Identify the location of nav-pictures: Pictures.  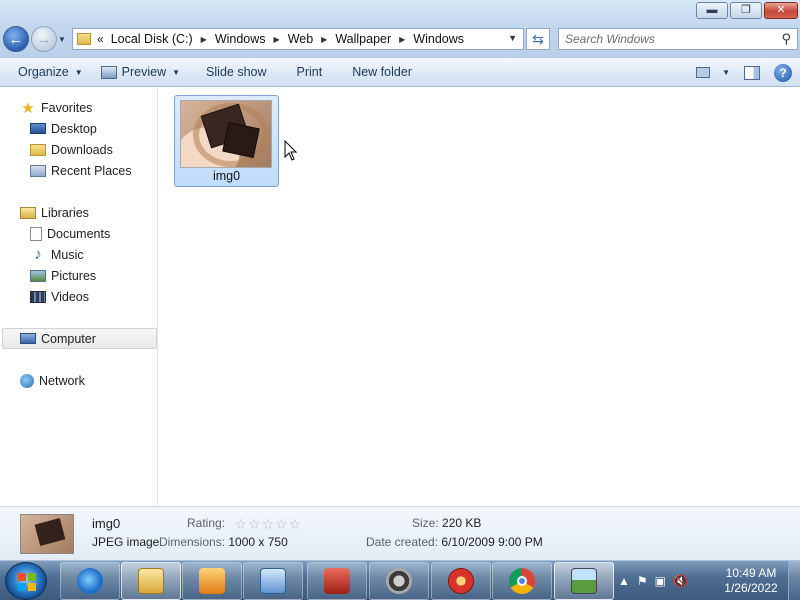
(63, 275).